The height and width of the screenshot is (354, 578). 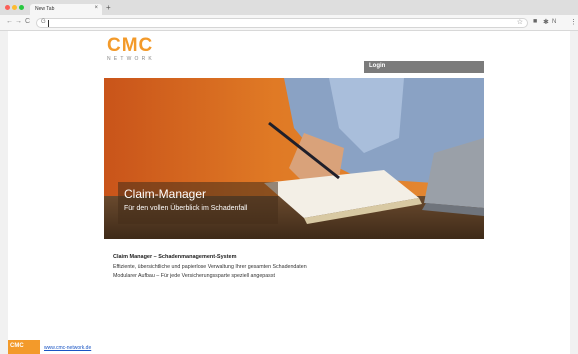 I want to click on search-engine-icon: G, so click(x=43, y=22).